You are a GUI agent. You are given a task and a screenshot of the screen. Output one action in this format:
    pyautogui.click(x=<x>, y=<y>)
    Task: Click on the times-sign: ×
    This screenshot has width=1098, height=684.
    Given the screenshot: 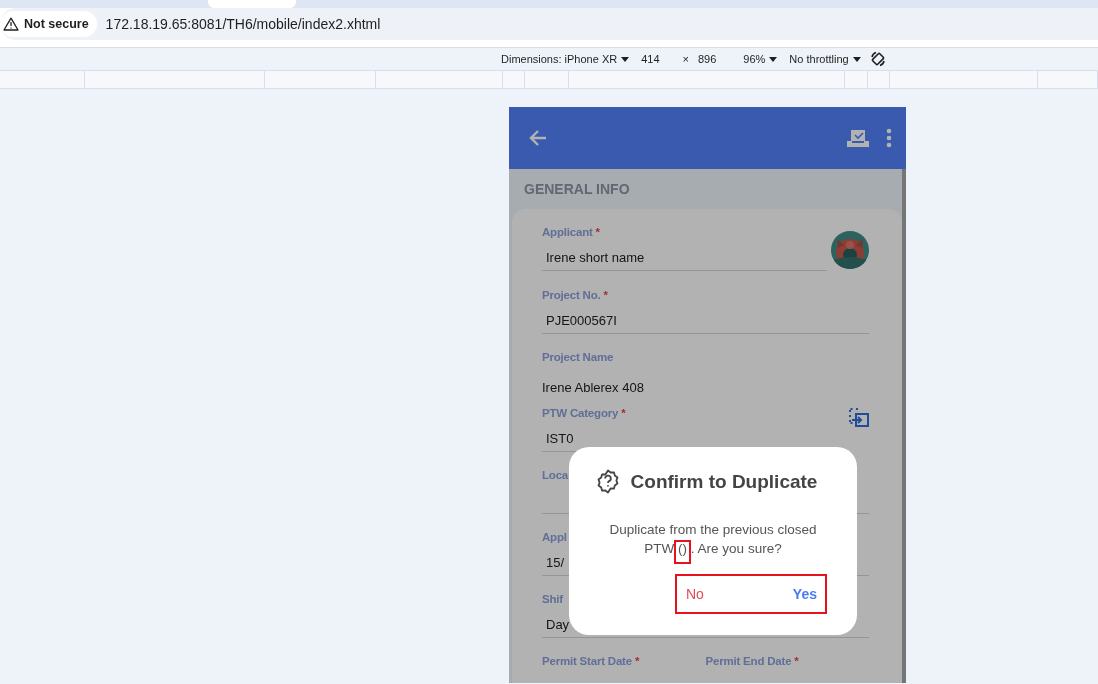 What is the action you would take?
    pyautogui.click(x=685, y=59)
    